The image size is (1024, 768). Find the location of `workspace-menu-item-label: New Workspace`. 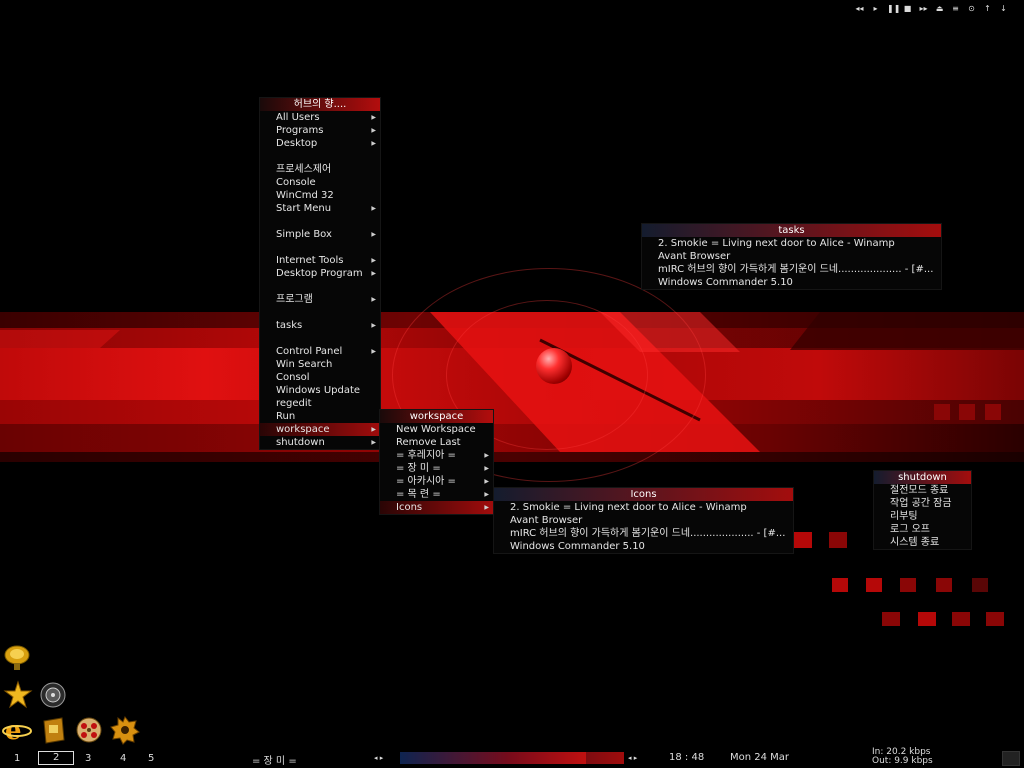

workspace-menu-item-label: New Workspace is located at coordinates (436, 429).